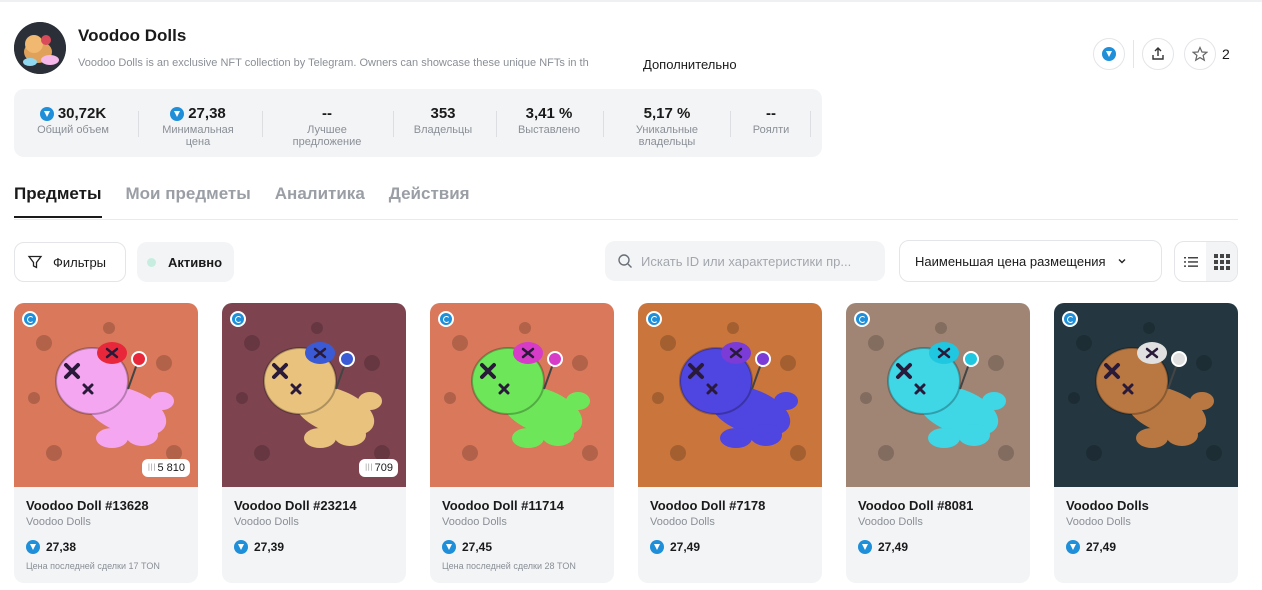 This screenshot has width=1262, height=590. What do you see at coordinates (73, 130) in the screenshot?
I see `stat-label: Общий объем` at bounding box center [73, 130].